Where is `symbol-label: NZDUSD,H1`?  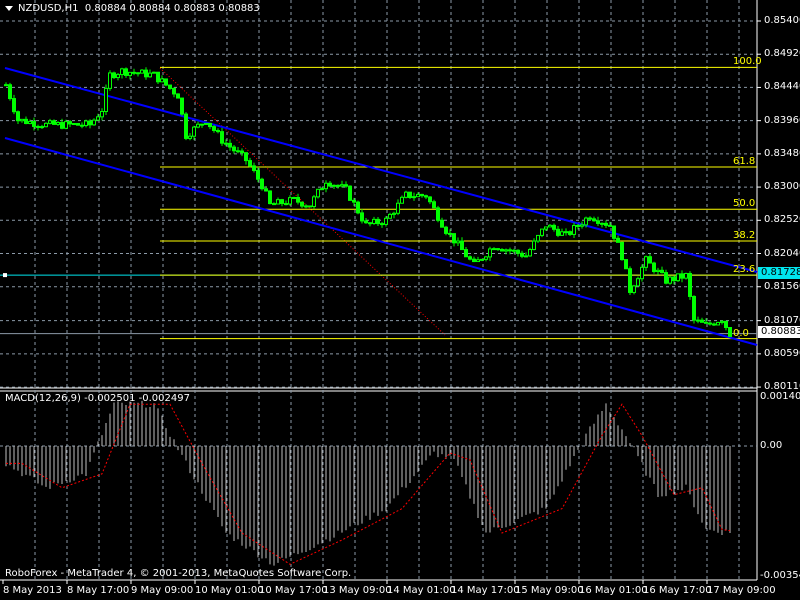 symbol-label: NZDUSD,H1 is located at coordinates (48, 8).